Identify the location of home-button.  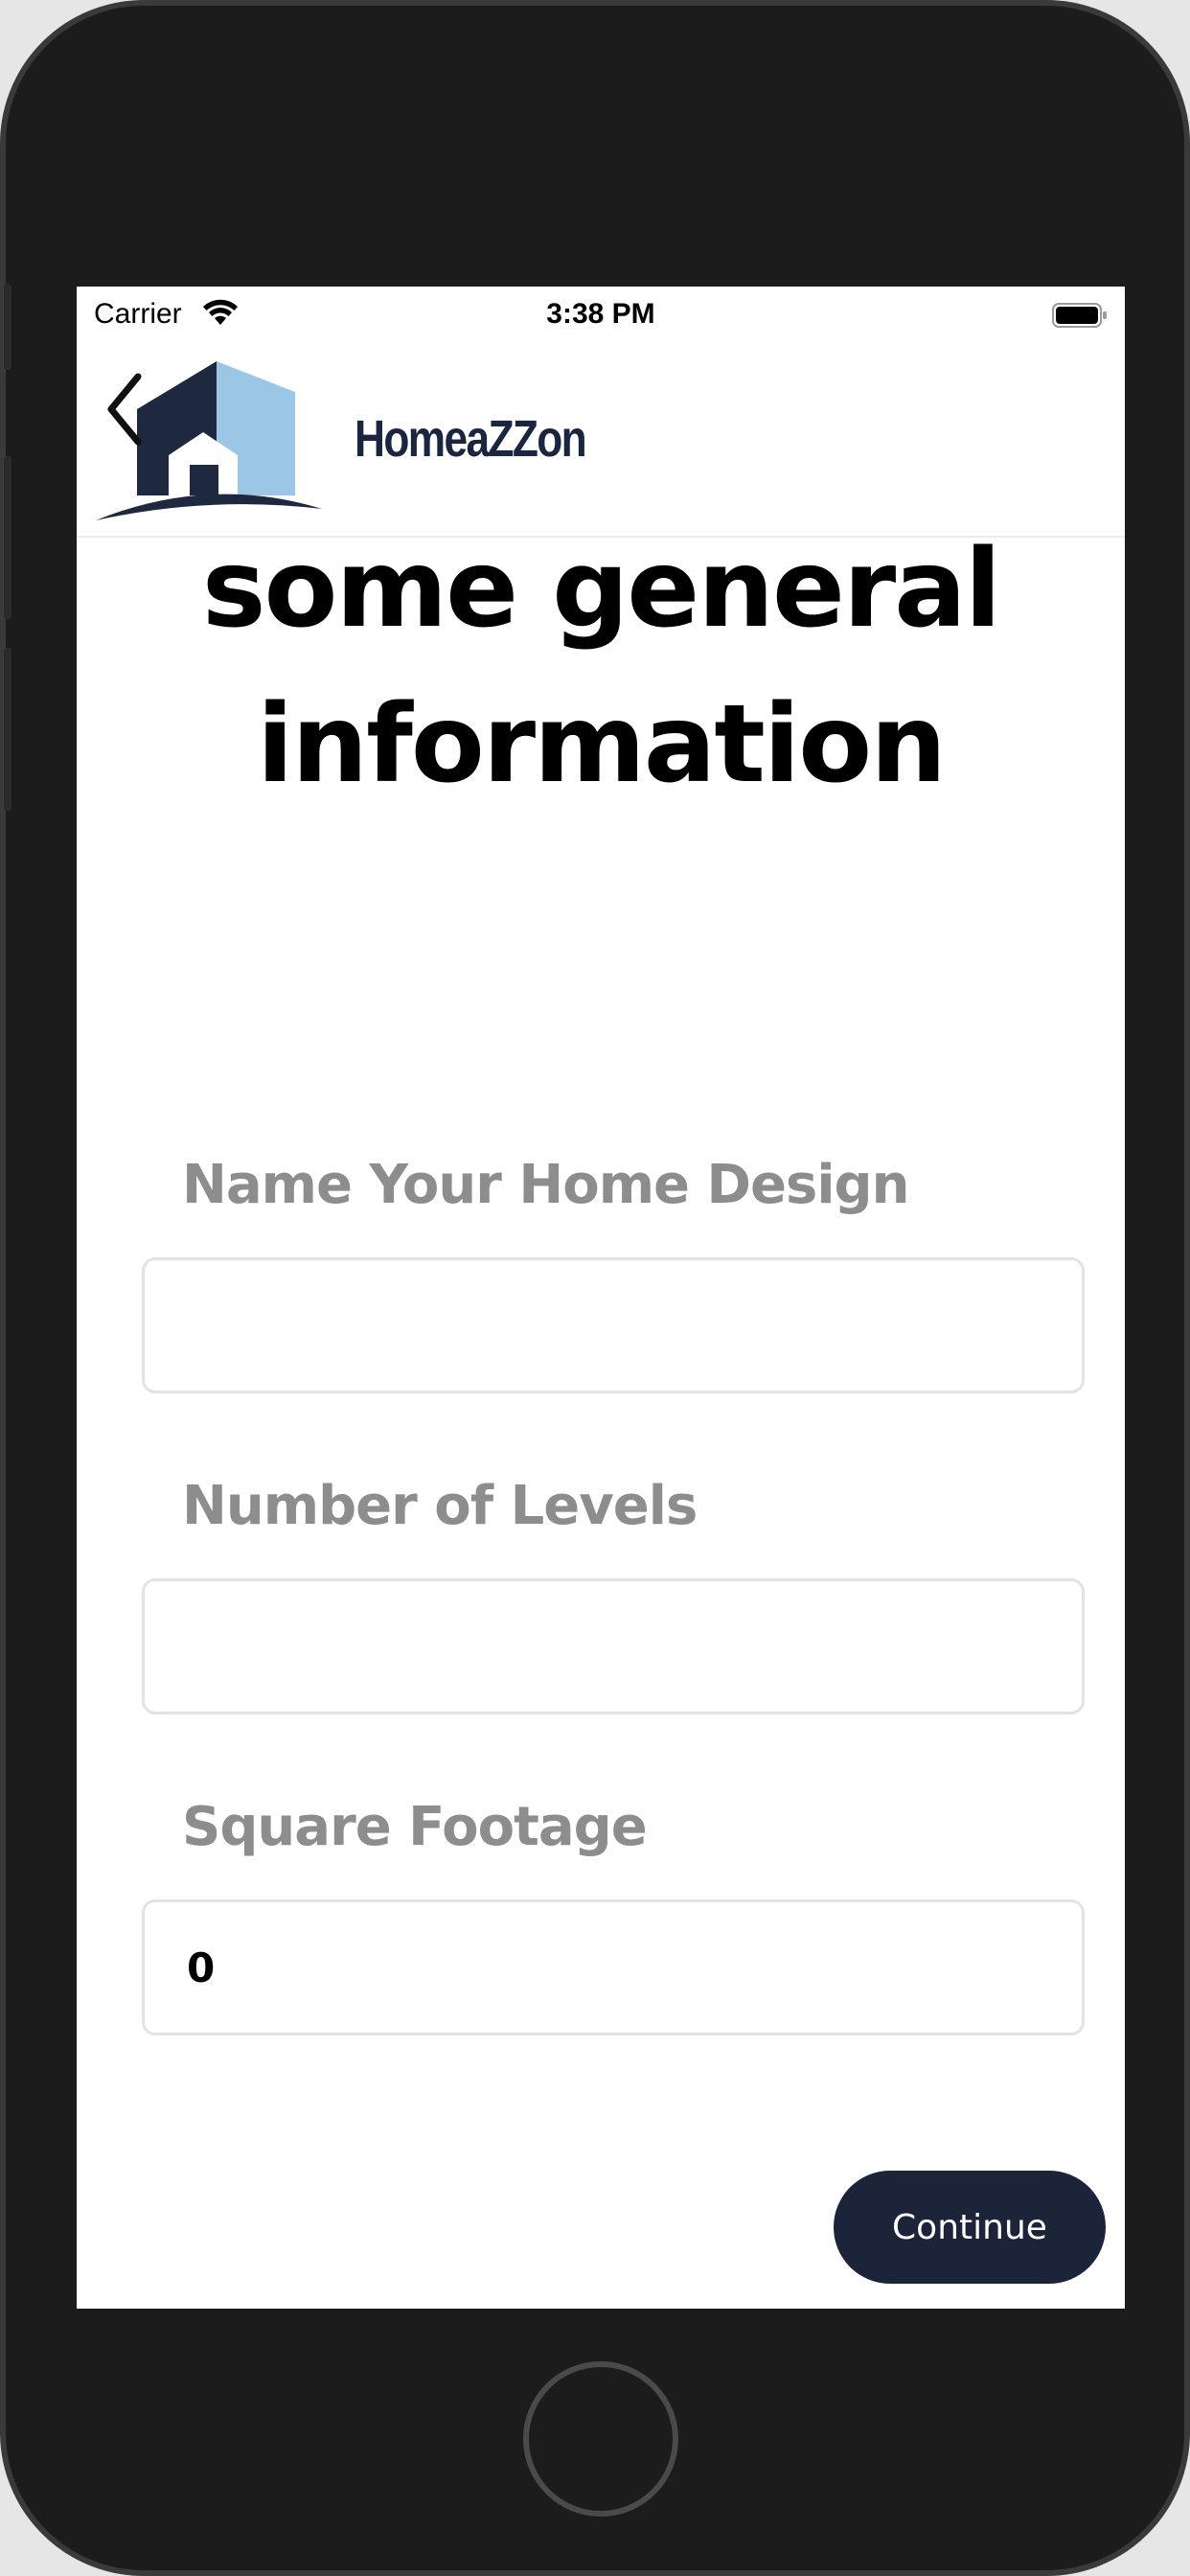
(601, 2439).